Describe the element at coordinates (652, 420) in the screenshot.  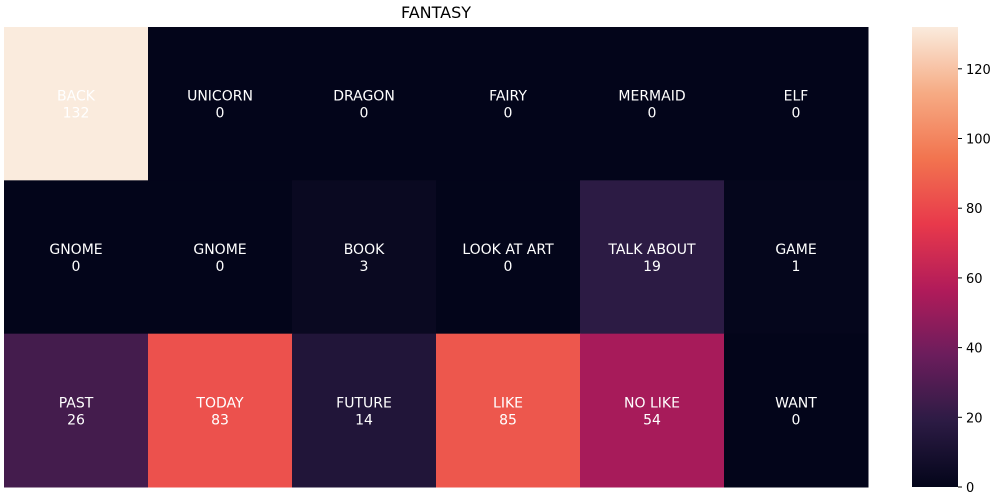
I see `cell-value: 54` at that location.